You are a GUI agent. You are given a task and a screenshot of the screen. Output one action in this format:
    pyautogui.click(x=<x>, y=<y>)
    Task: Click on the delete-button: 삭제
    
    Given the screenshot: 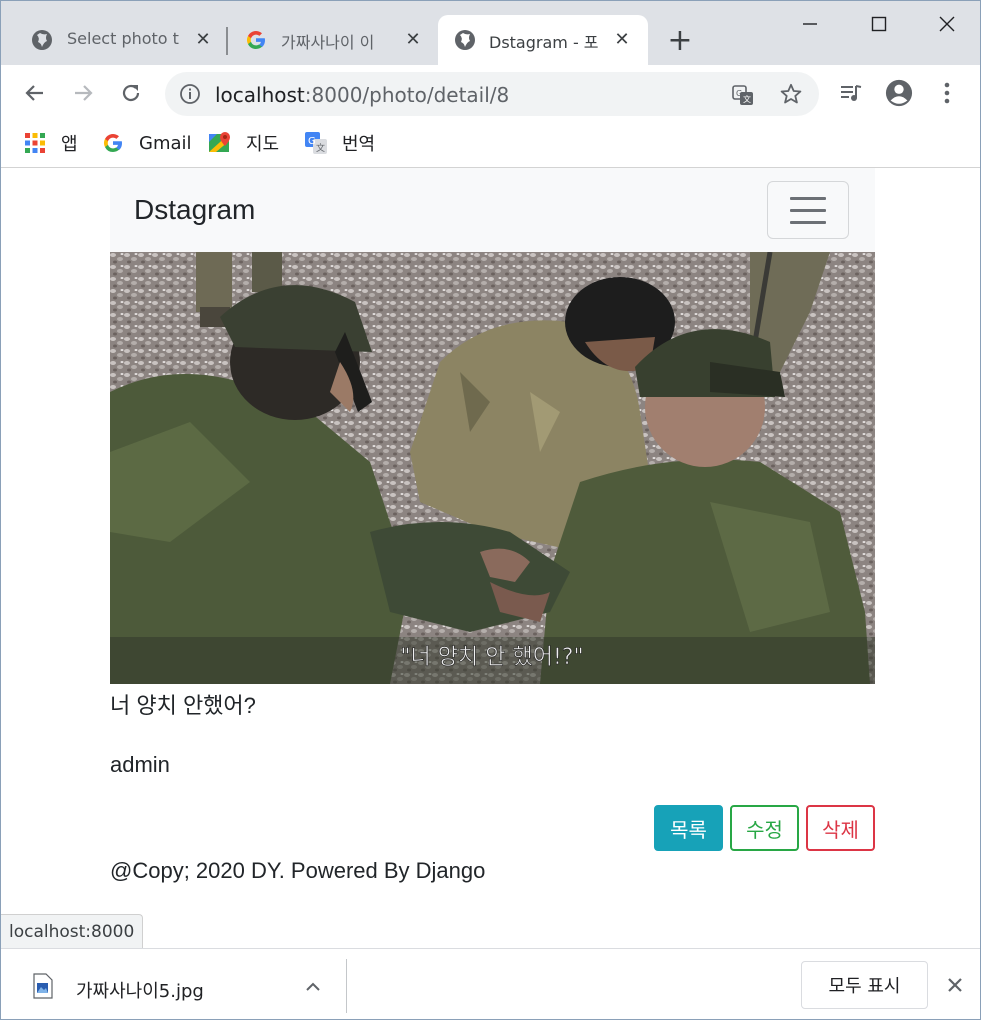 What is the action you would take?
    pyautogui.click(x=840, y=828)
    